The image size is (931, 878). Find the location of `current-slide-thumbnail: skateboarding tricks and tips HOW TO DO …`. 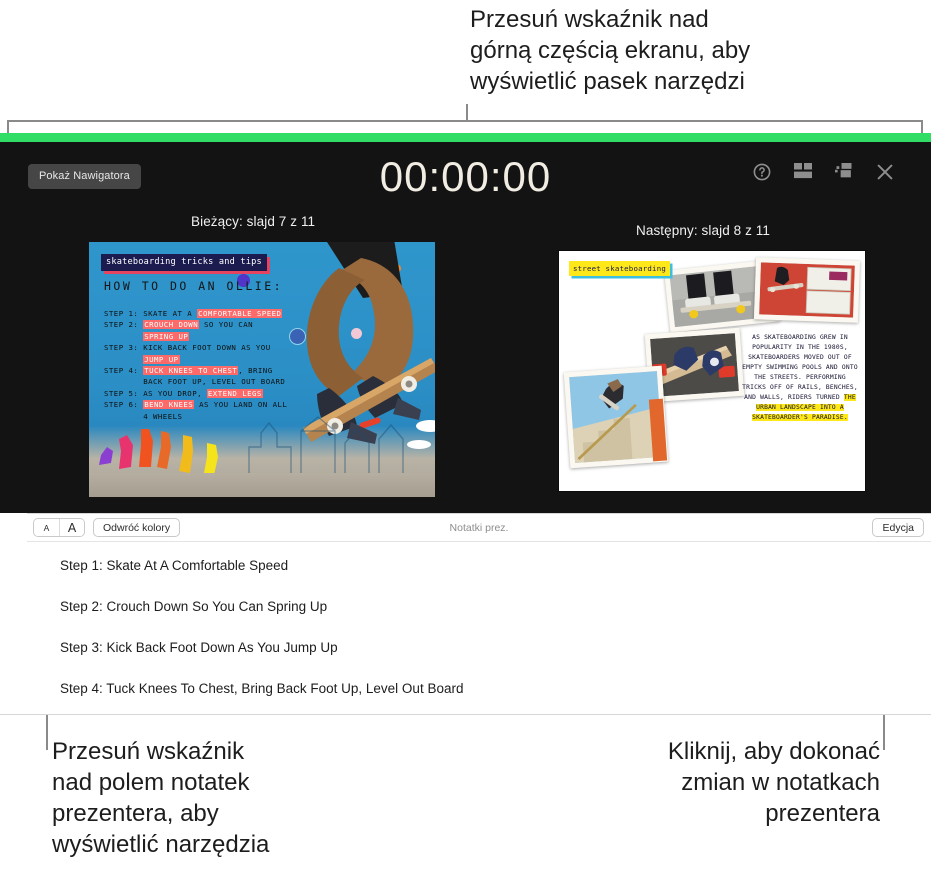

current-slide-thumbnail: skateboarding tricks and tips HOW TO DO … is located at coordinates (262, 369).